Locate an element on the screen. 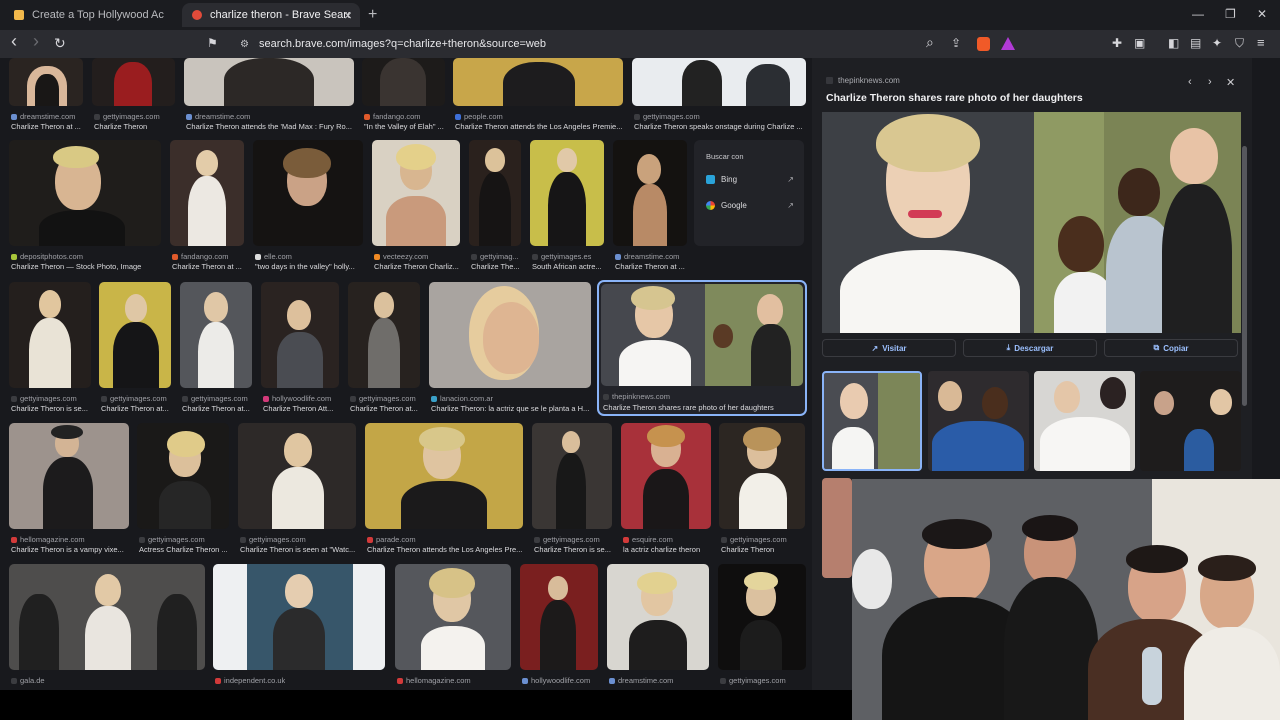  result-source: gala.de is located at coordinates (28, 680).